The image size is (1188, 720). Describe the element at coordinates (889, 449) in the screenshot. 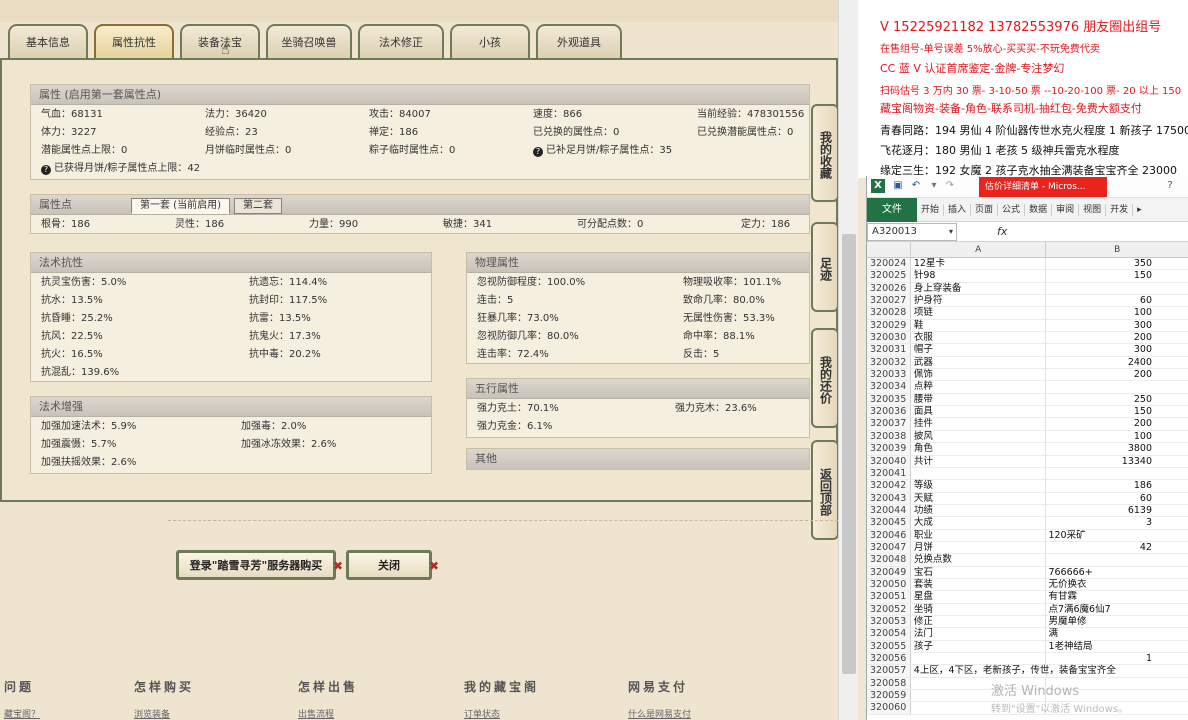

I see `row-number: 320039` at that location.